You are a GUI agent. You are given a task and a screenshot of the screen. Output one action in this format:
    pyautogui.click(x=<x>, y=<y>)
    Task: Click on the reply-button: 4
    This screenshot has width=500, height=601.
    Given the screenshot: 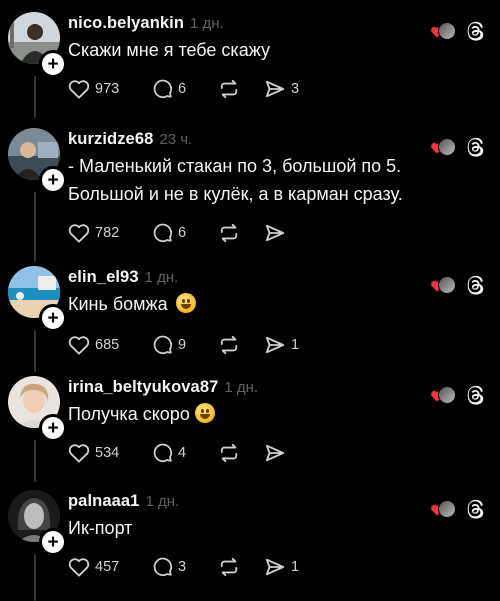 What is the action you would take?
    pyautogui.click(x=185, y=452)
    